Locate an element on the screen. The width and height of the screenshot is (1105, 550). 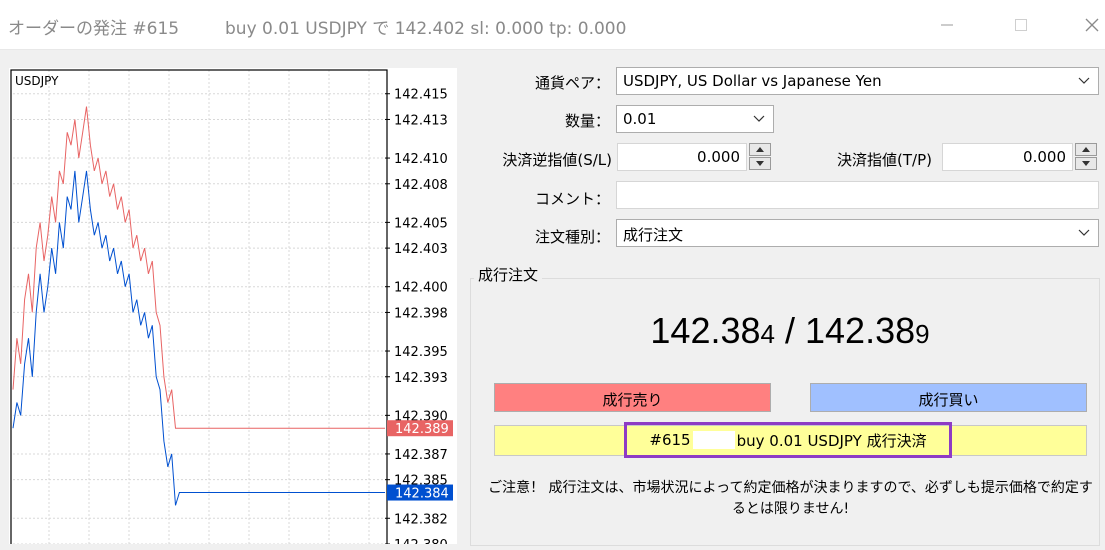
order-type-label: 注文種別： is located at coordinates (572, 237).